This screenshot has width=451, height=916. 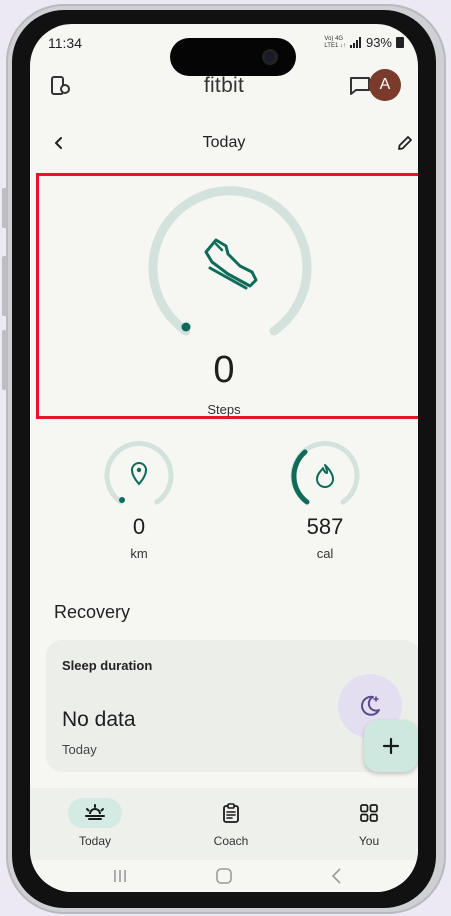 What do you see at coordinates (355, 42) in the screenshot?
I see `signal-icon` at bounding box center [355, 42].